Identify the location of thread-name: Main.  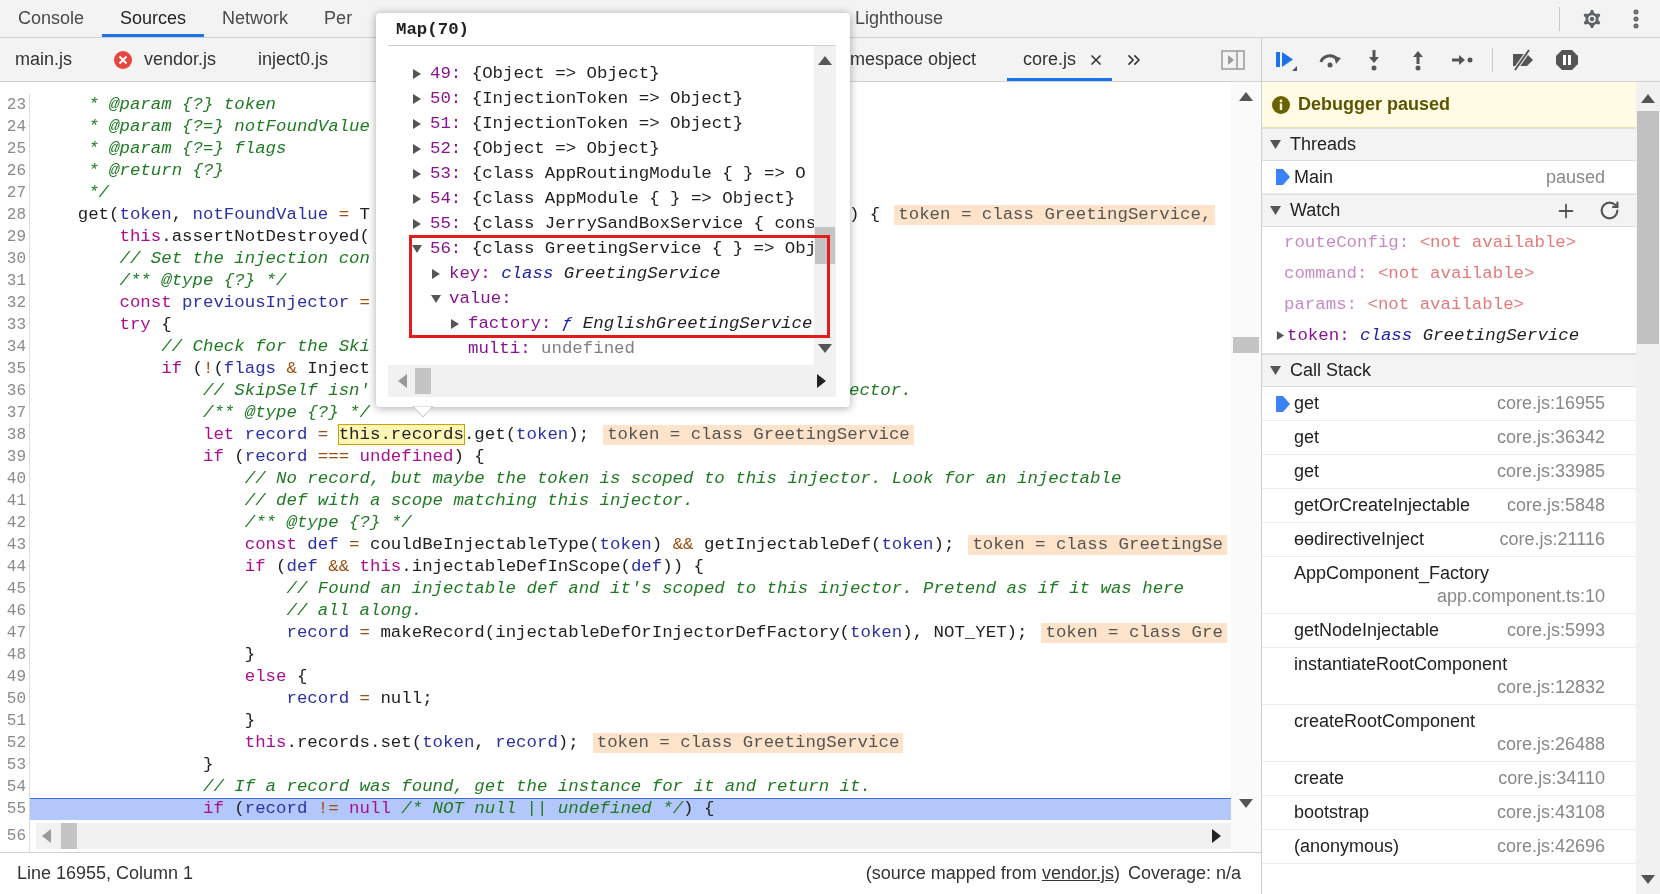
(1313, 177).